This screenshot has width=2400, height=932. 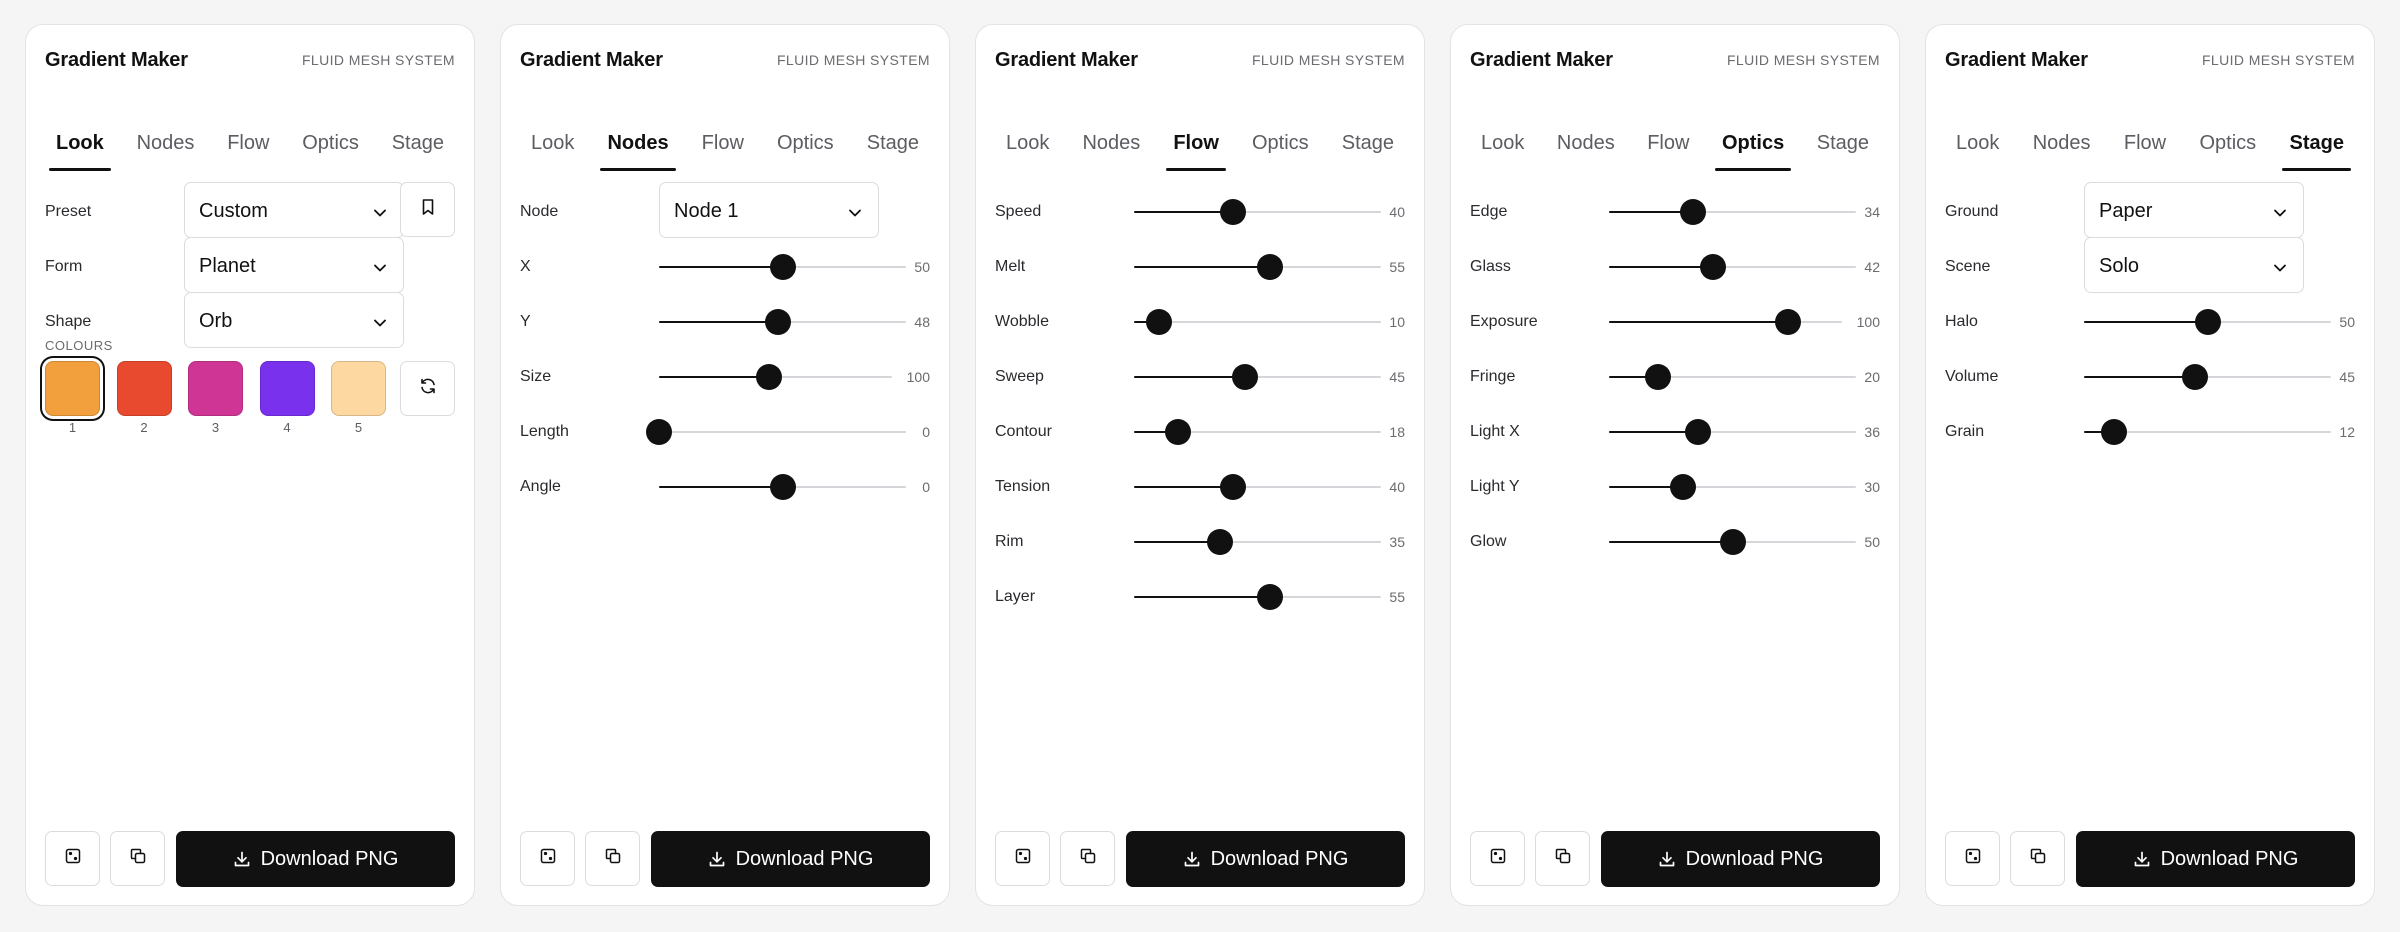 I want to click on glass-slider, so click(x=1732, y=267).